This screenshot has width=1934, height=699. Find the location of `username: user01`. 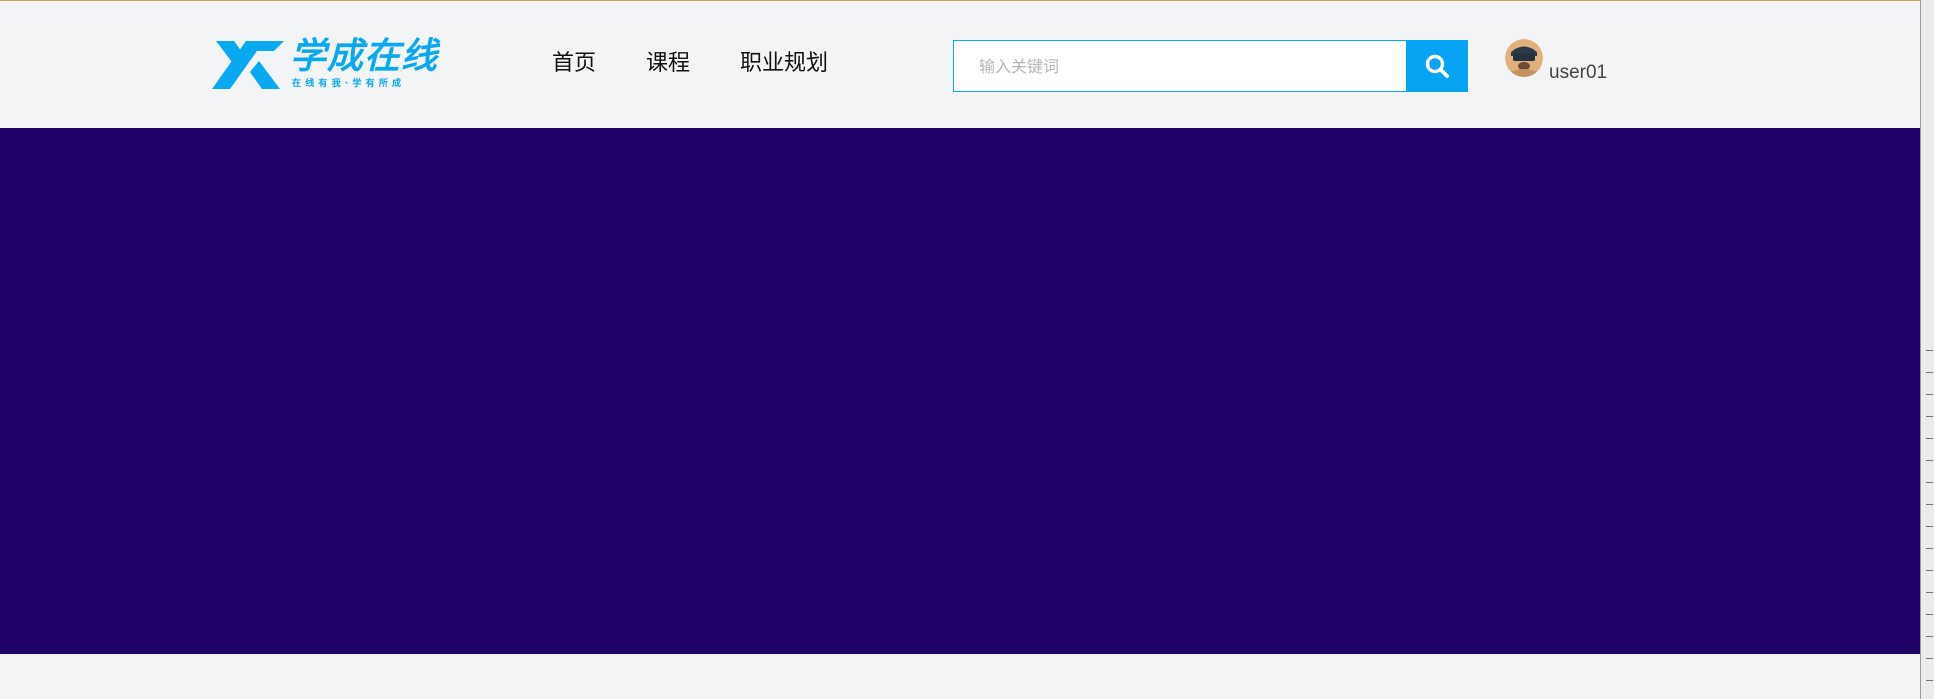

username: user01 is located at coordinates (1578, 73).